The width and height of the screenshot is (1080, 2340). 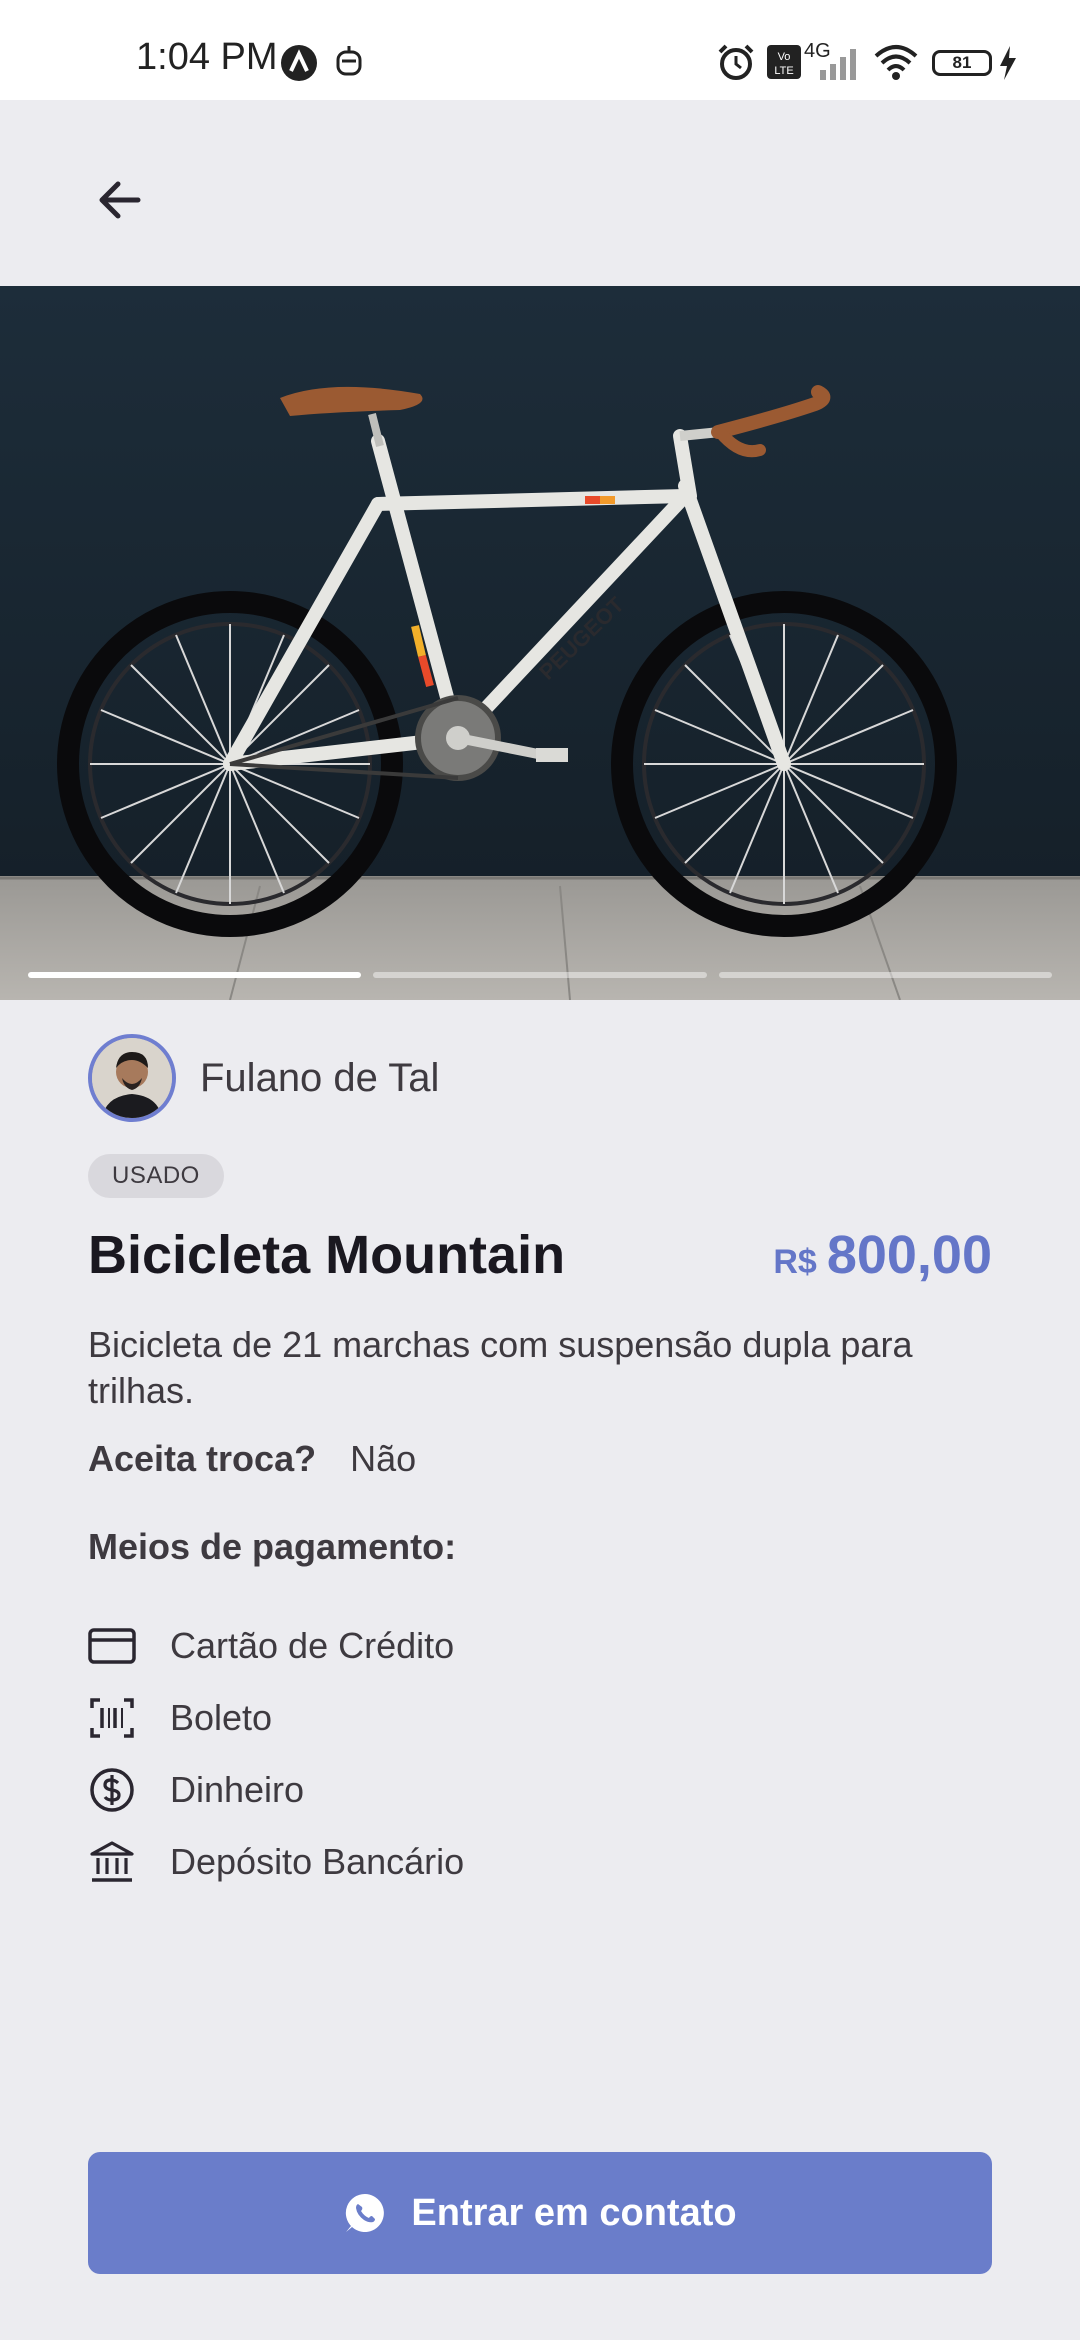 I want to click on price-currency: R$, so click(x=795, y=1262).